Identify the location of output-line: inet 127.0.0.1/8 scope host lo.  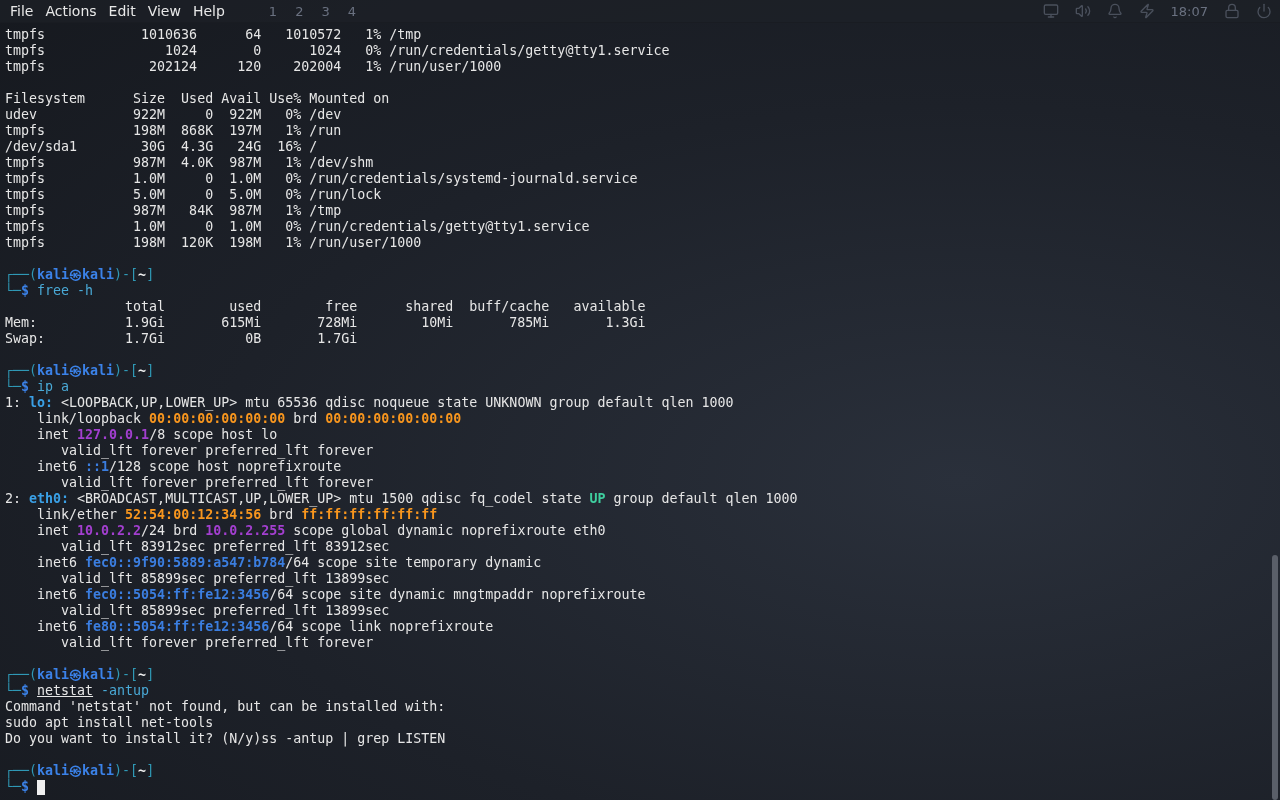
(157, 435).